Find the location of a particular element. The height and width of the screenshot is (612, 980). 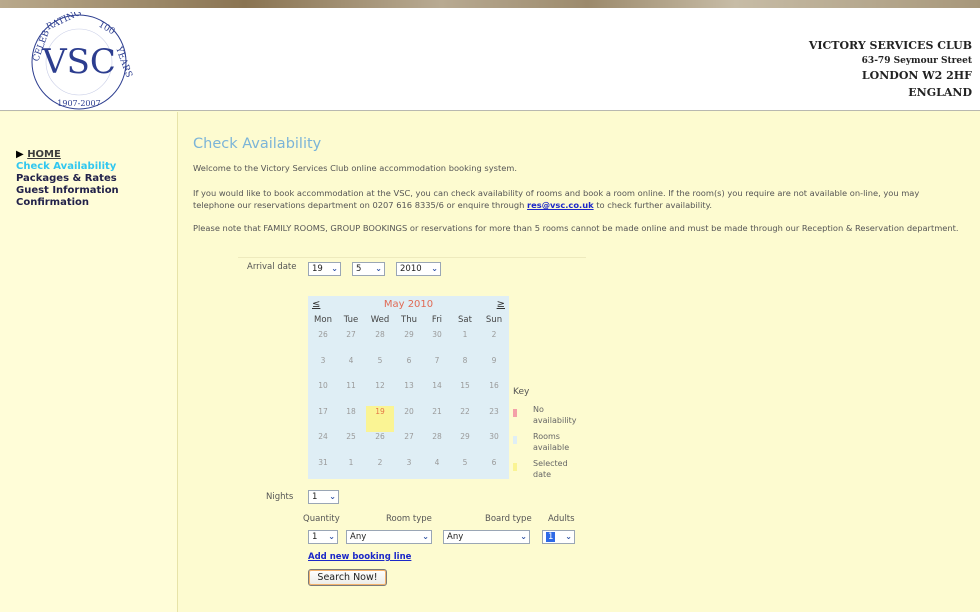

quantity-select: 1 ⌄ is located at coordinates (323, 537).